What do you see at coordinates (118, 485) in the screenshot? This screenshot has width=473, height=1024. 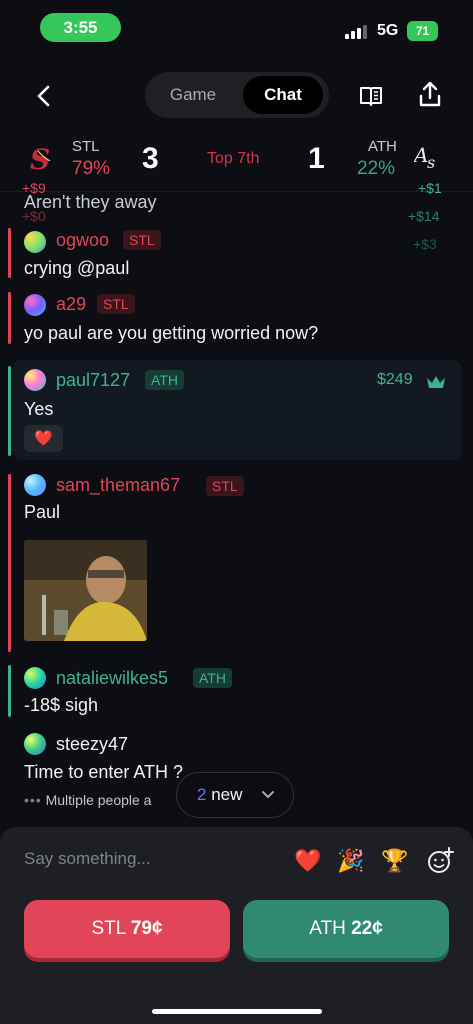 I see `username: sam_theman67` at bounding box center [118, 485].